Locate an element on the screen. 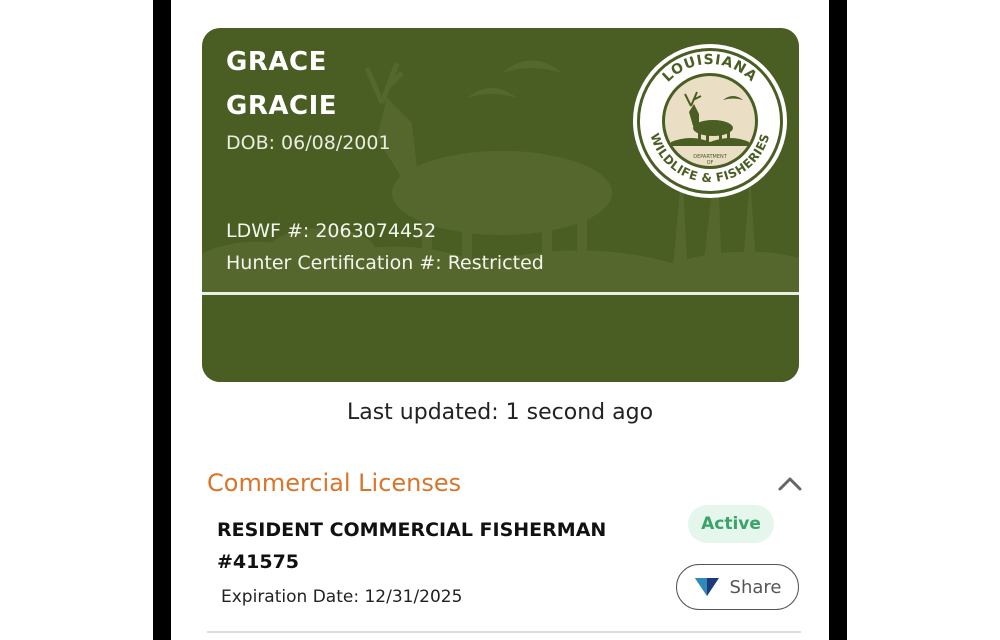 The height and width of the screenshot is (640, 1000). list-divider is located at coordinates (504, 632).